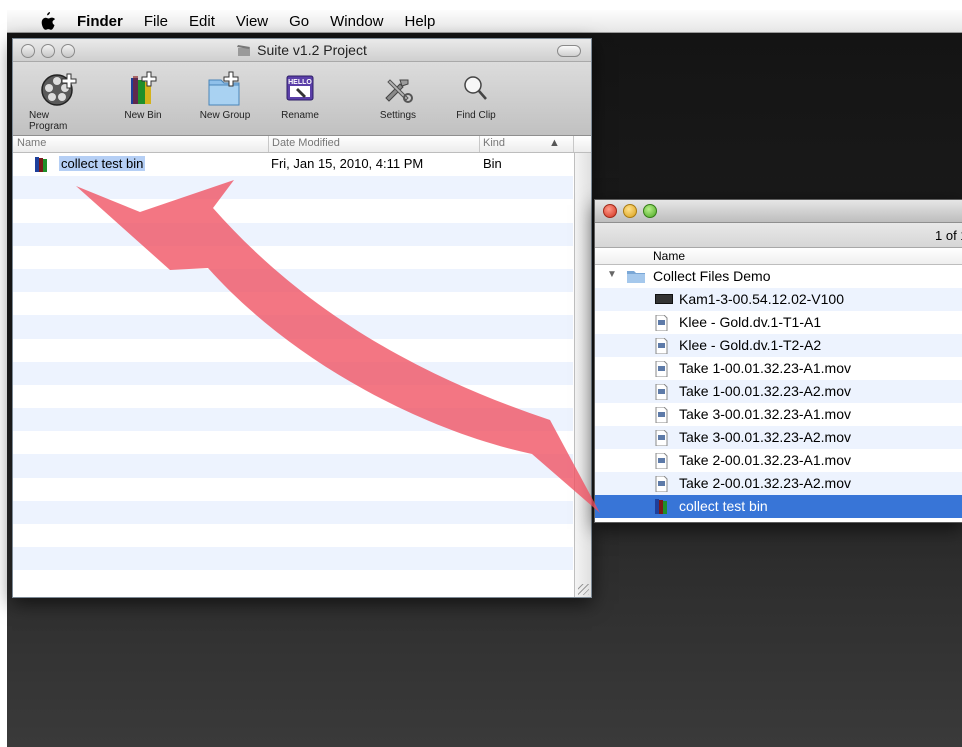  What do you see at coordinates (765, 391) in the screenshot?
I see `item-name: Take 1-00.01.32.23-A2.mov` at bounding box center [765, 391].